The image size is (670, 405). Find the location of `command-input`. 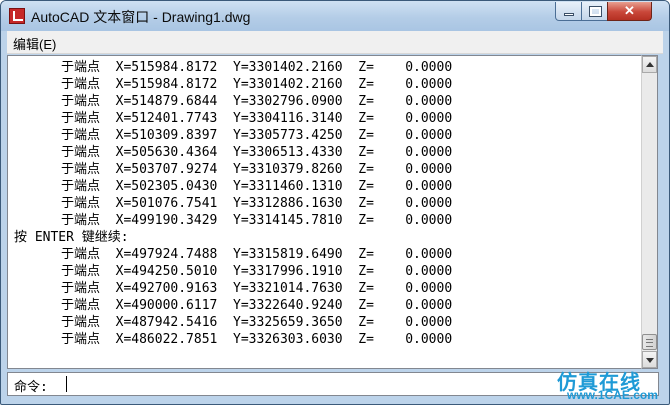

command-input is located at coordinates (276, 384).